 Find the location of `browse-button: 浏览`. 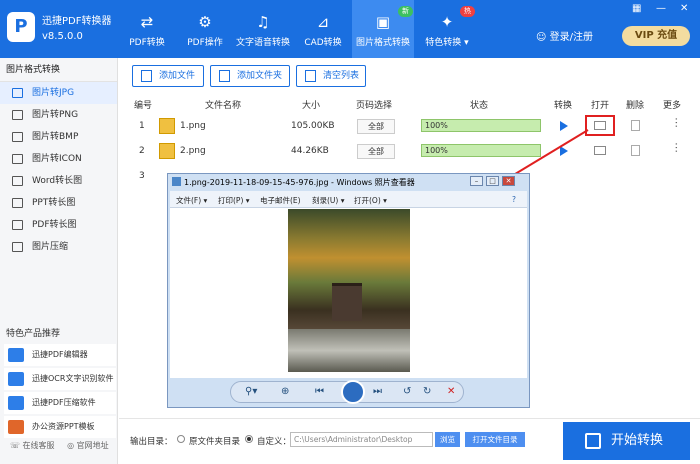

browse-button: 浏览 is located at coordinates (447, 439).